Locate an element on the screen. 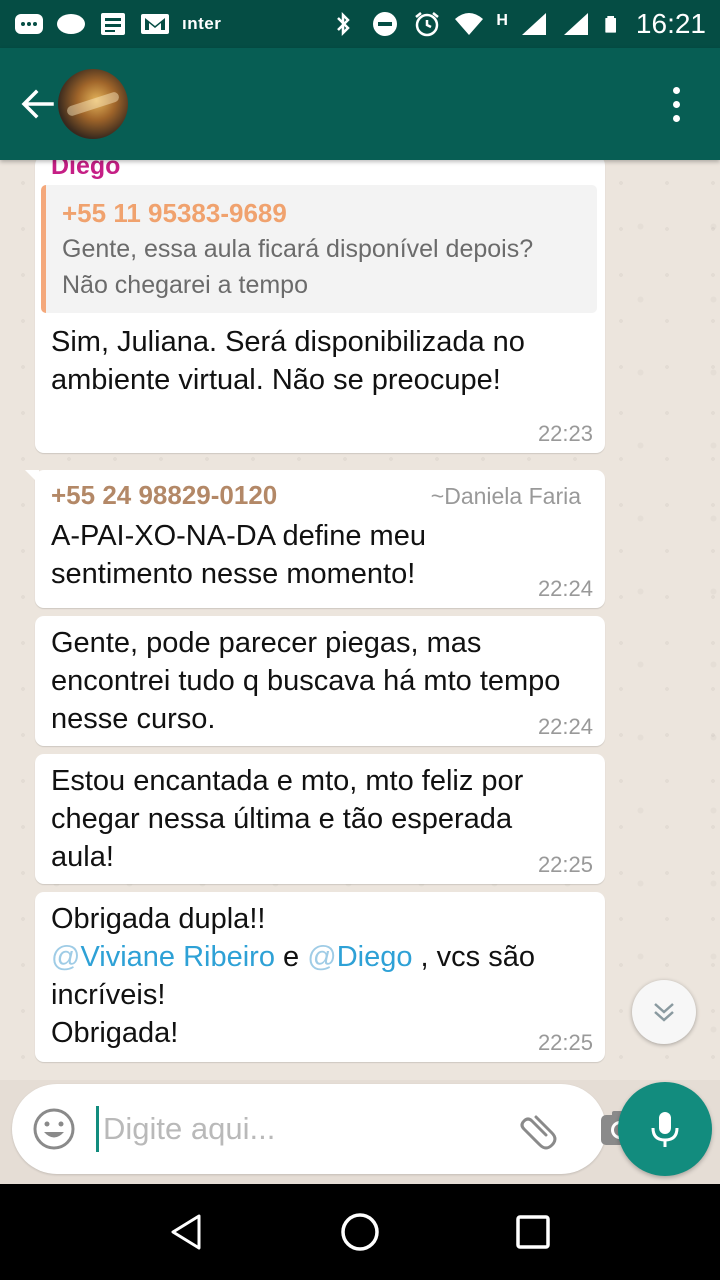 The image size is (720, 1280). battery-icon is located at coordinates (610, 24).